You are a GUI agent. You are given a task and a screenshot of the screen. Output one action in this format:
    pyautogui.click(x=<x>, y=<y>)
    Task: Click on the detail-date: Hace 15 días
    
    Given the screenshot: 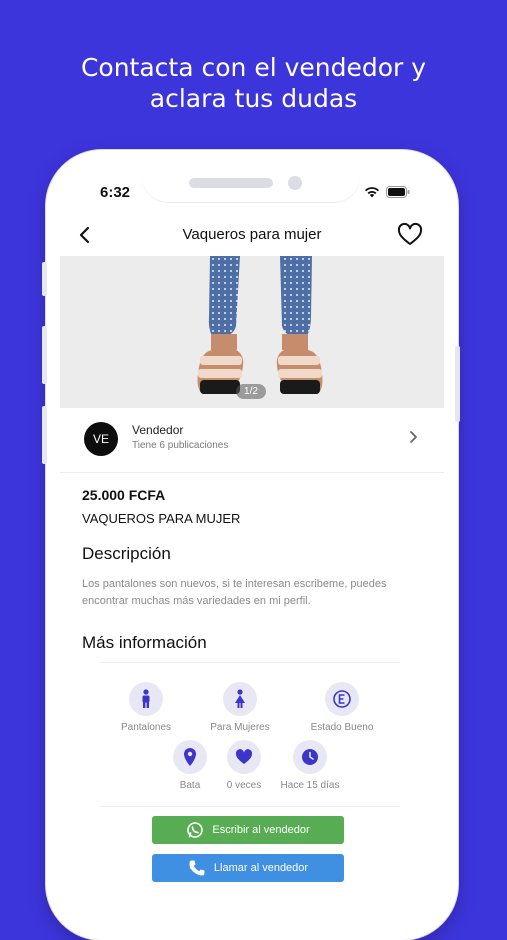 What is the action you would take?
    pyautogui.click(x=310, y=765)
    